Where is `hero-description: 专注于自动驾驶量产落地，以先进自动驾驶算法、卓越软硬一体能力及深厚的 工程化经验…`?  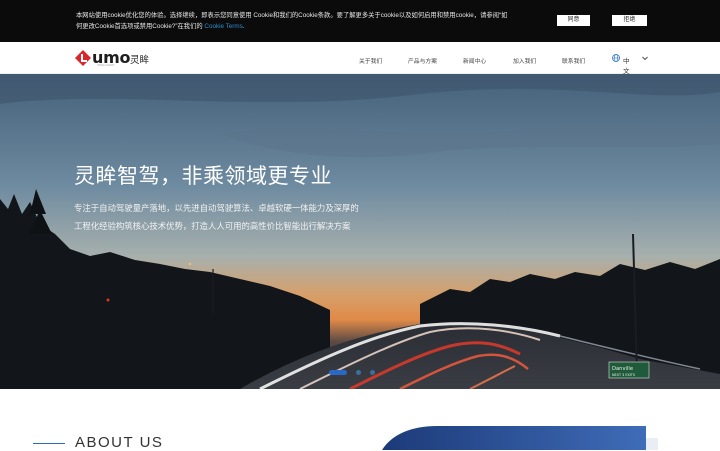
hero-description: 专注于自动驾驶量产落地，以先进自动驾驶算法、卓越软硬一体能力及深厚的 工程化经验… is located at coordinates (239, 217).